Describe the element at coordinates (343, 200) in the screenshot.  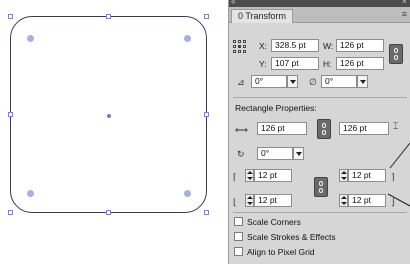
I see `corner-br-stepper` at that location.